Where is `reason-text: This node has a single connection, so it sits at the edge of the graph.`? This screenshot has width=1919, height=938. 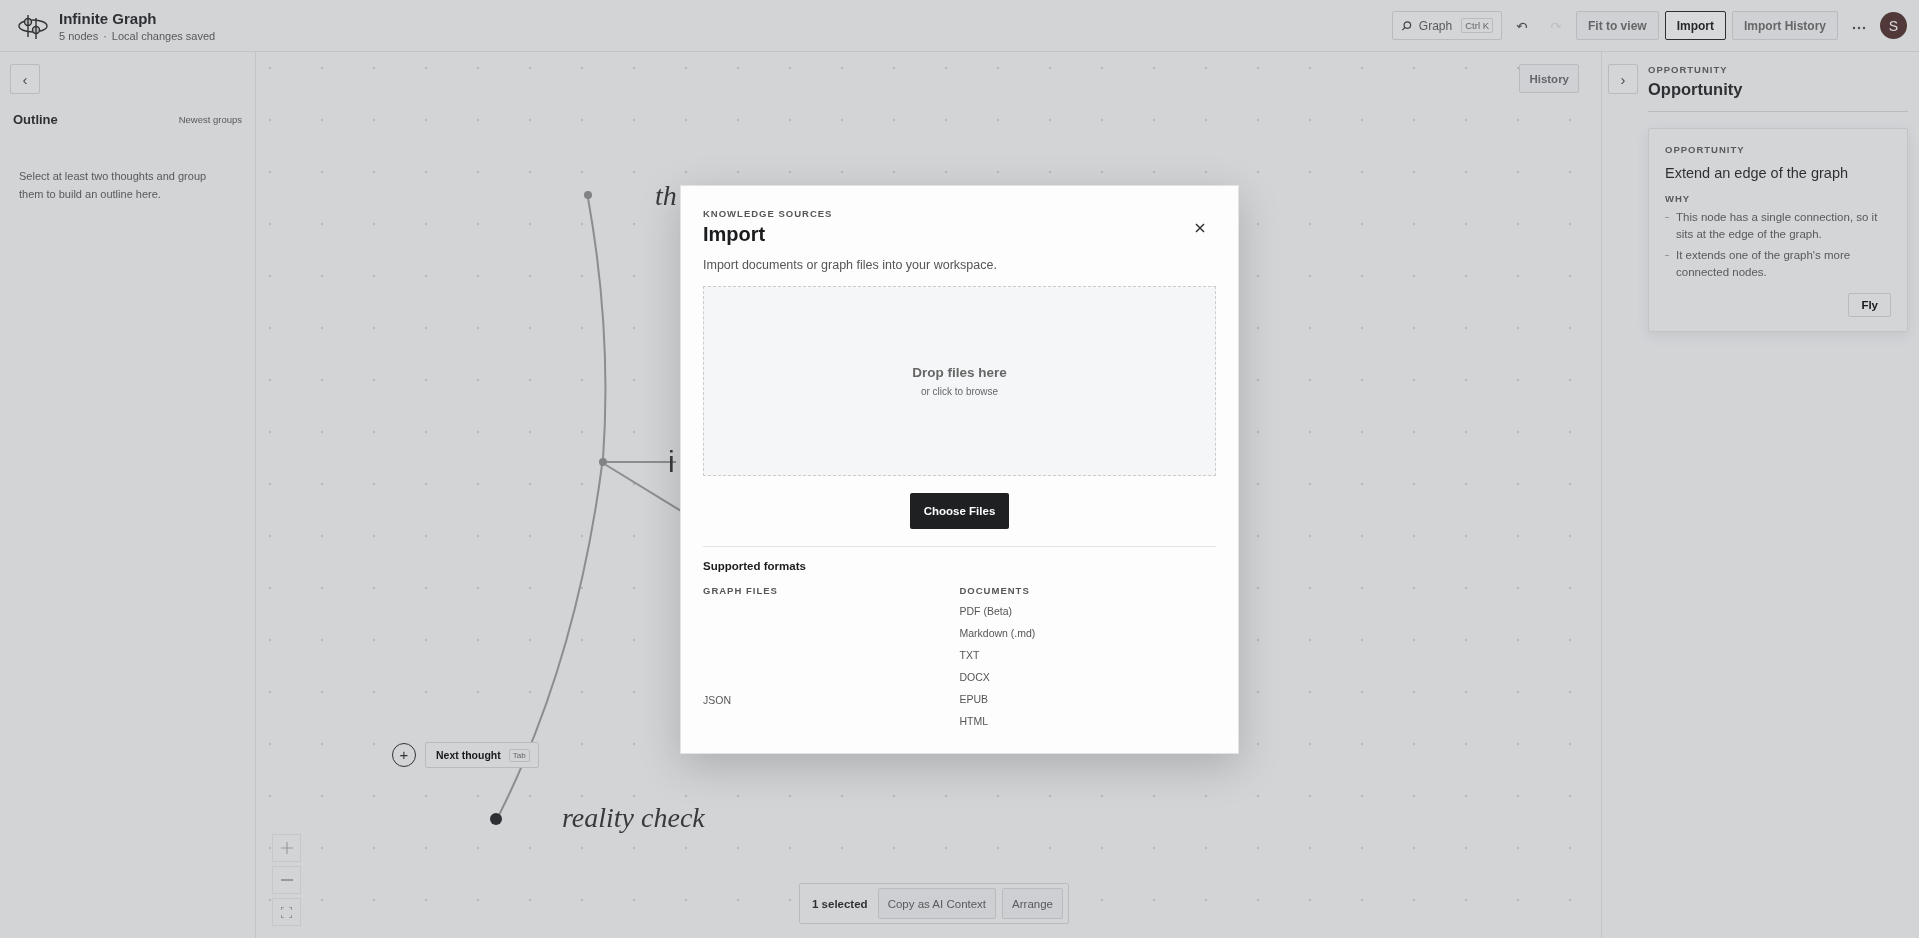
reason-text: This node has a single connection, so it sits at the edge of the graph. is located at coordinates (1777, 226).